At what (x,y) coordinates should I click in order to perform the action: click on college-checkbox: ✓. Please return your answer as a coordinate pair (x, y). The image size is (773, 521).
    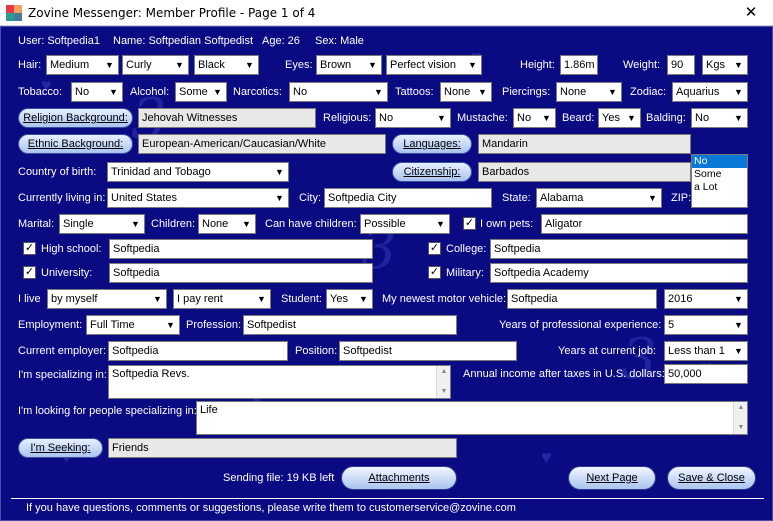
    Looking at the image, I should click on (434, 248).